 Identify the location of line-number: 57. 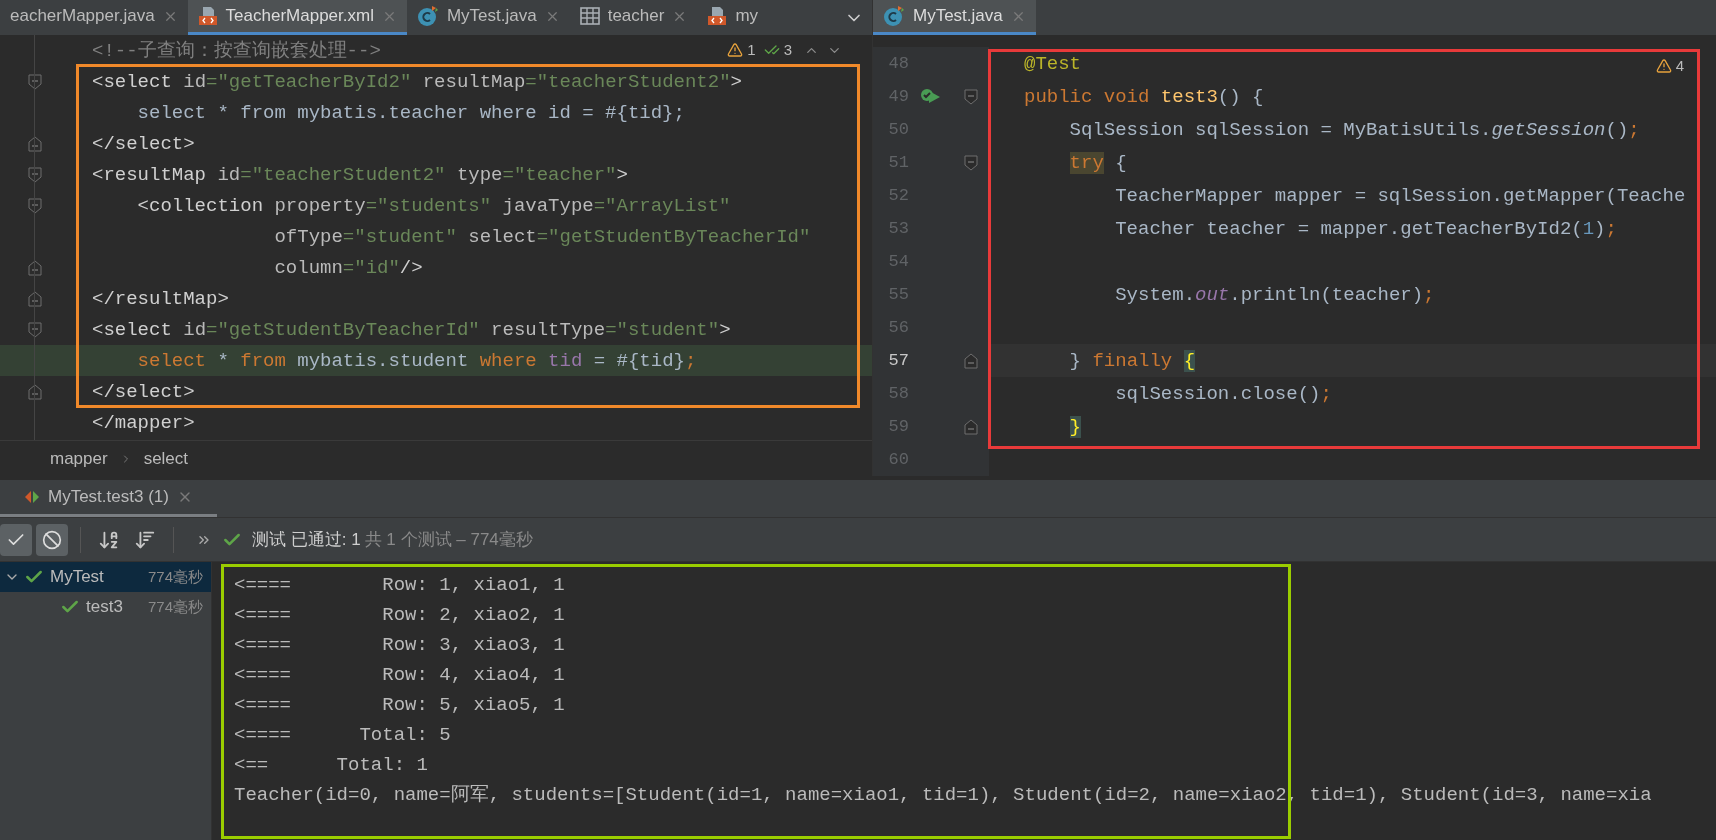
(898, 360).